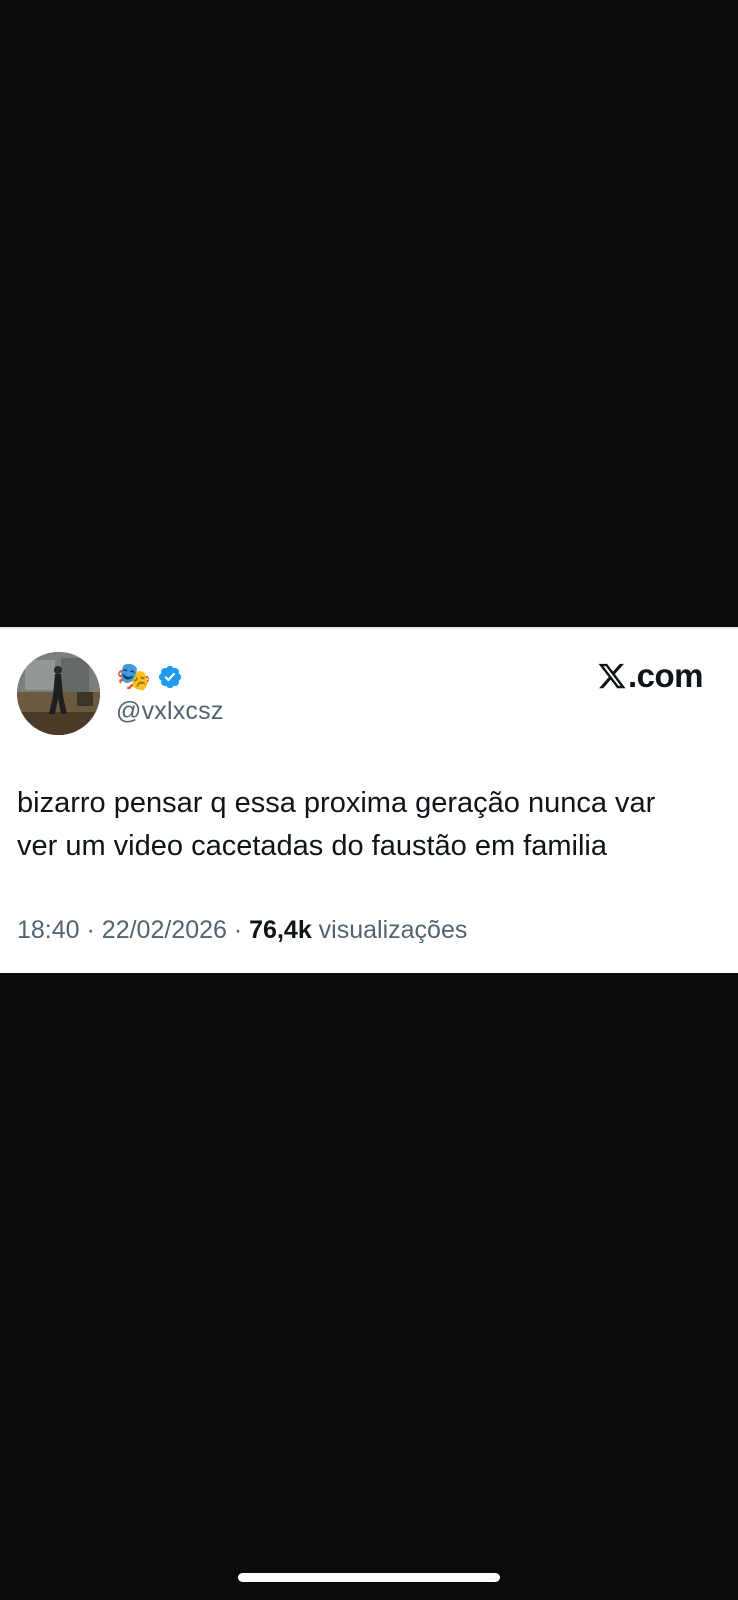  I want to click on views-count: 76,4k, so click(280, 930).